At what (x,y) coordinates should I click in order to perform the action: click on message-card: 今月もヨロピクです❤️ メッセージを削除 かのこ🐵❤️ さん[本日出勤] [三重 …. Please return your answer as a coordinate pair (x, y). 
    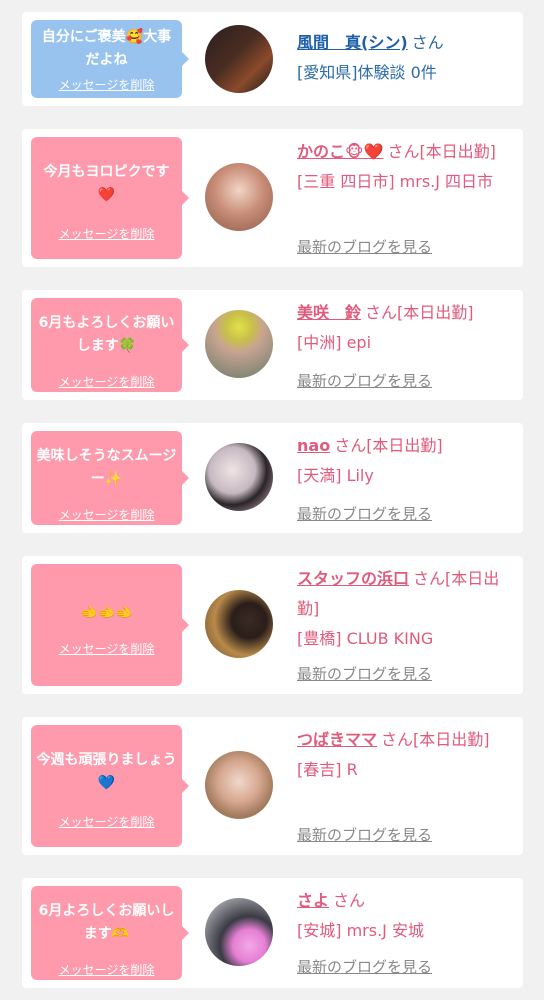
    Looking at the image, I should click on (272, 198).